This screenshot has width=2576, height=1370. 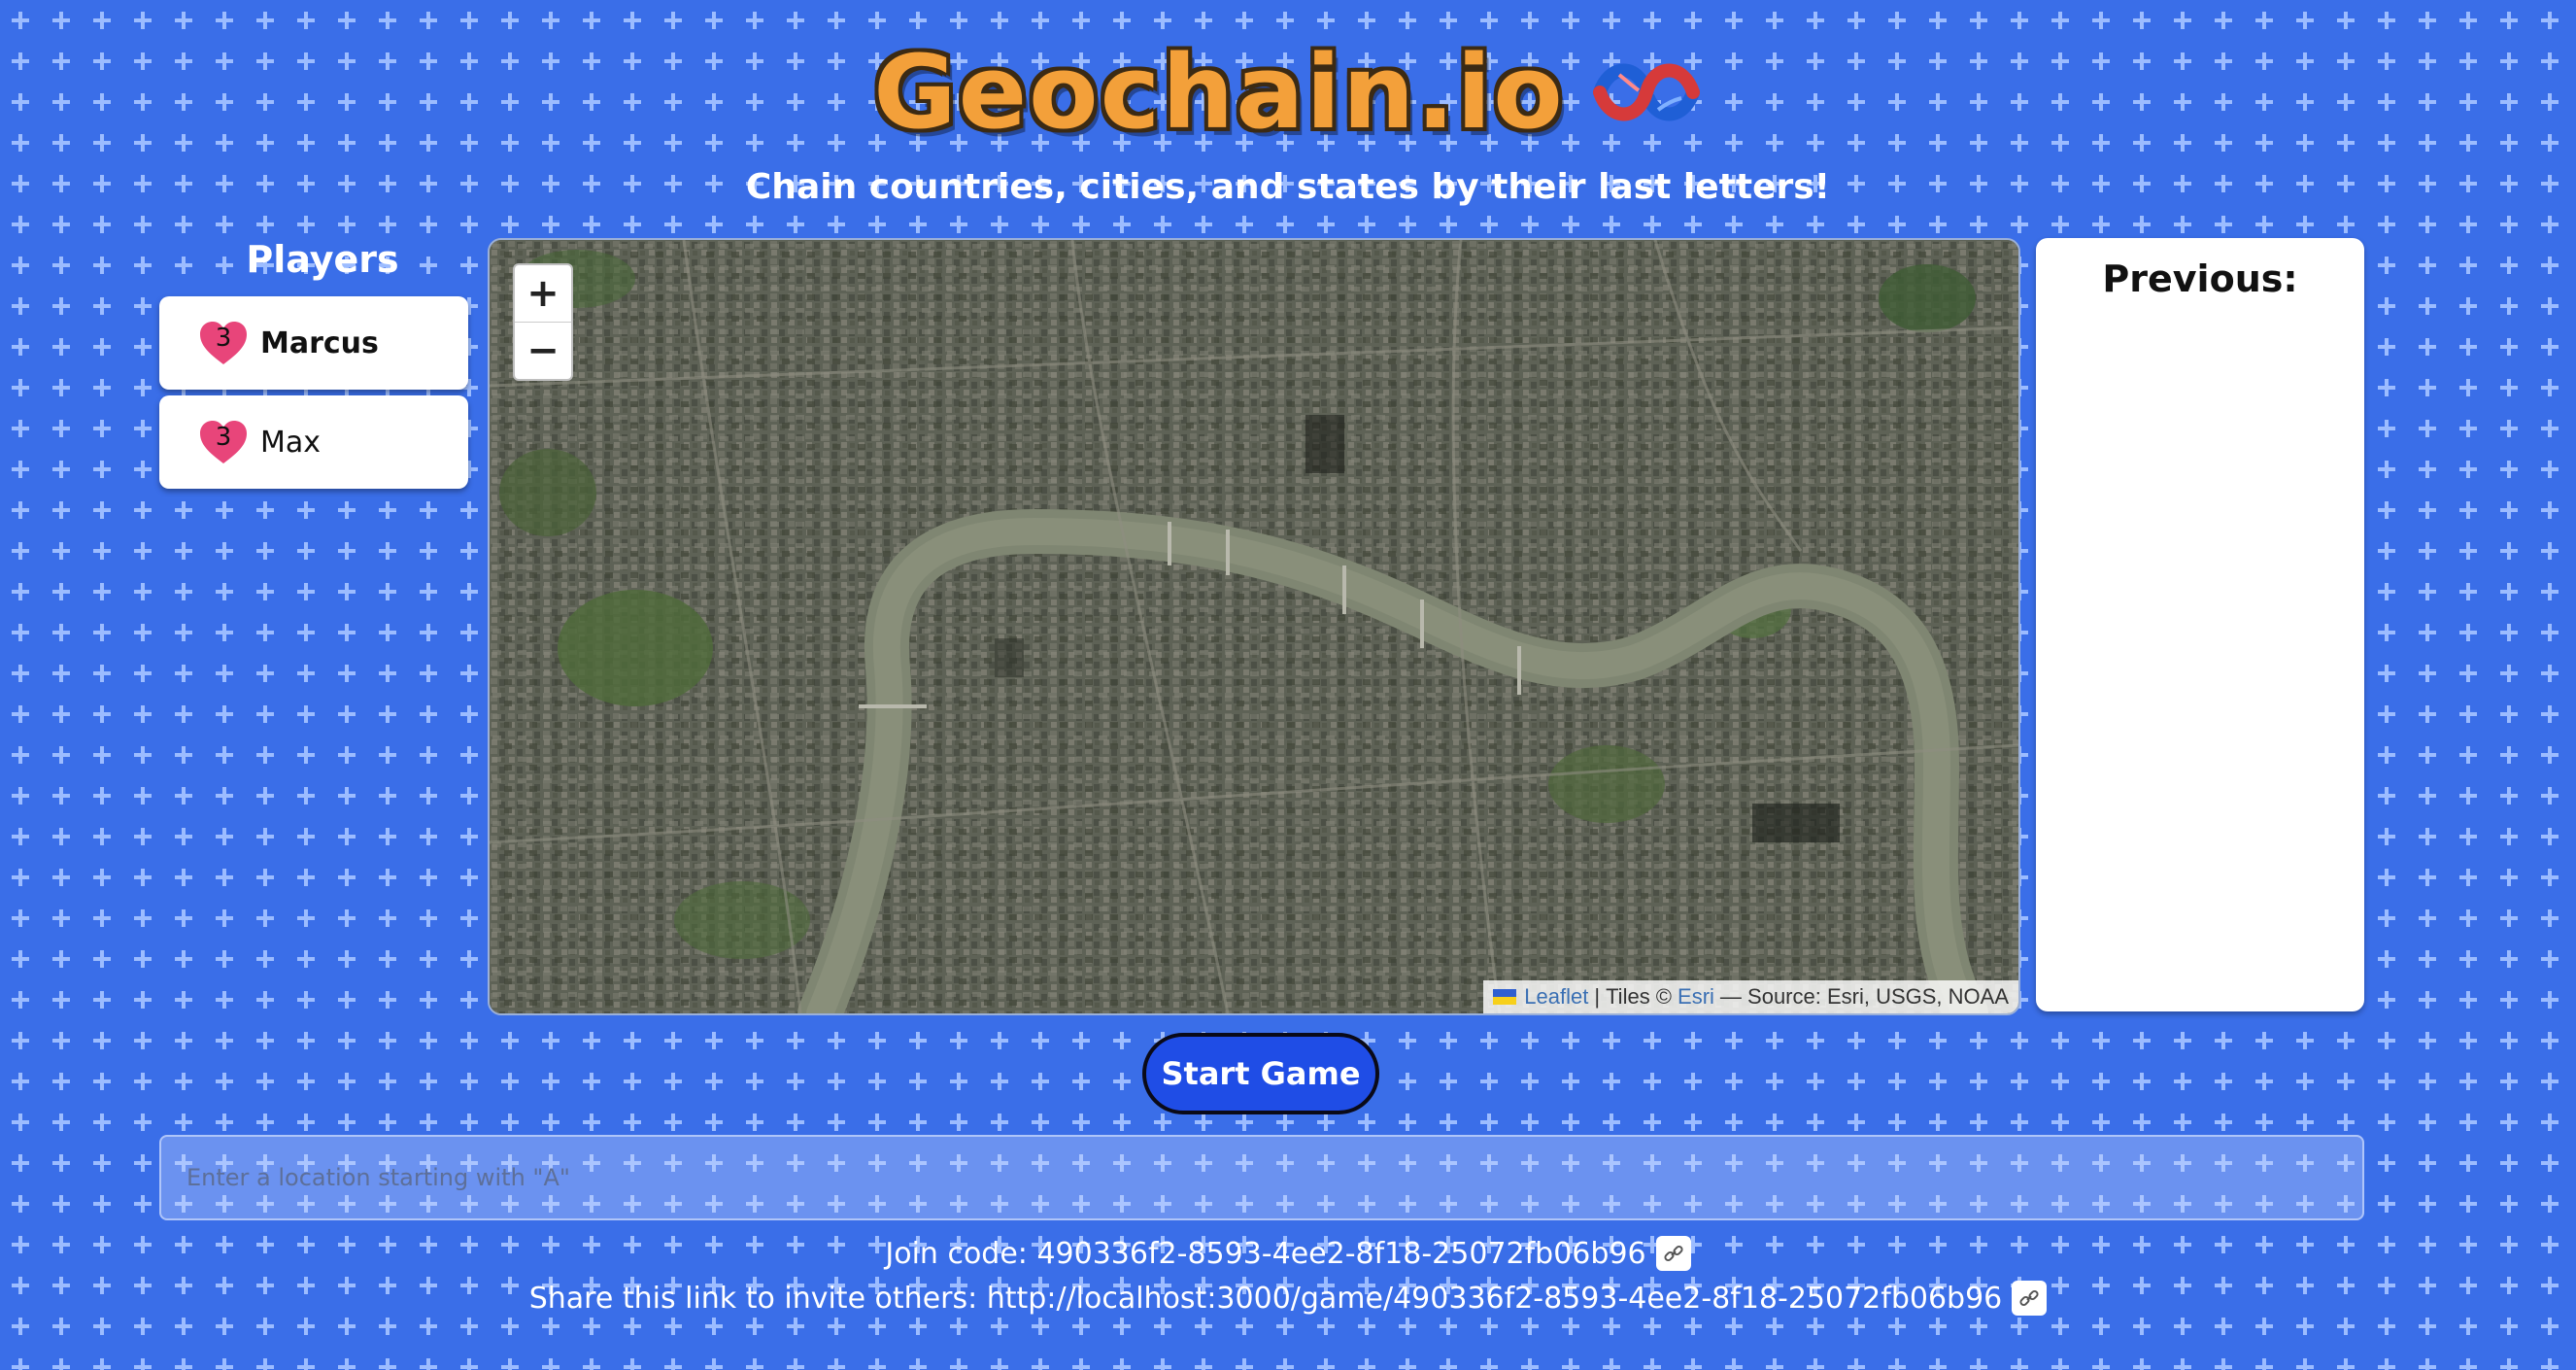 I want to click on attribution-tiles: Tiles ©, so click(x=1639, y=996).